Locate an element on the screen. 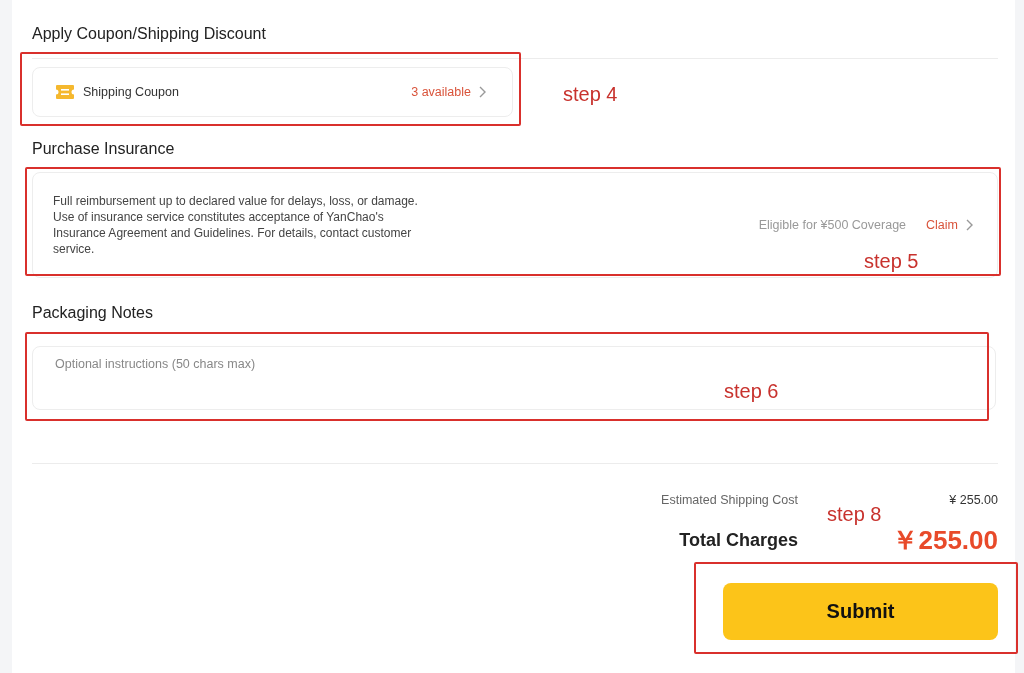 The width and height of the screenshot is (1024, 673). shipping-cost-label: Estimated Shipping Cost is located at coordinates (729, 500).